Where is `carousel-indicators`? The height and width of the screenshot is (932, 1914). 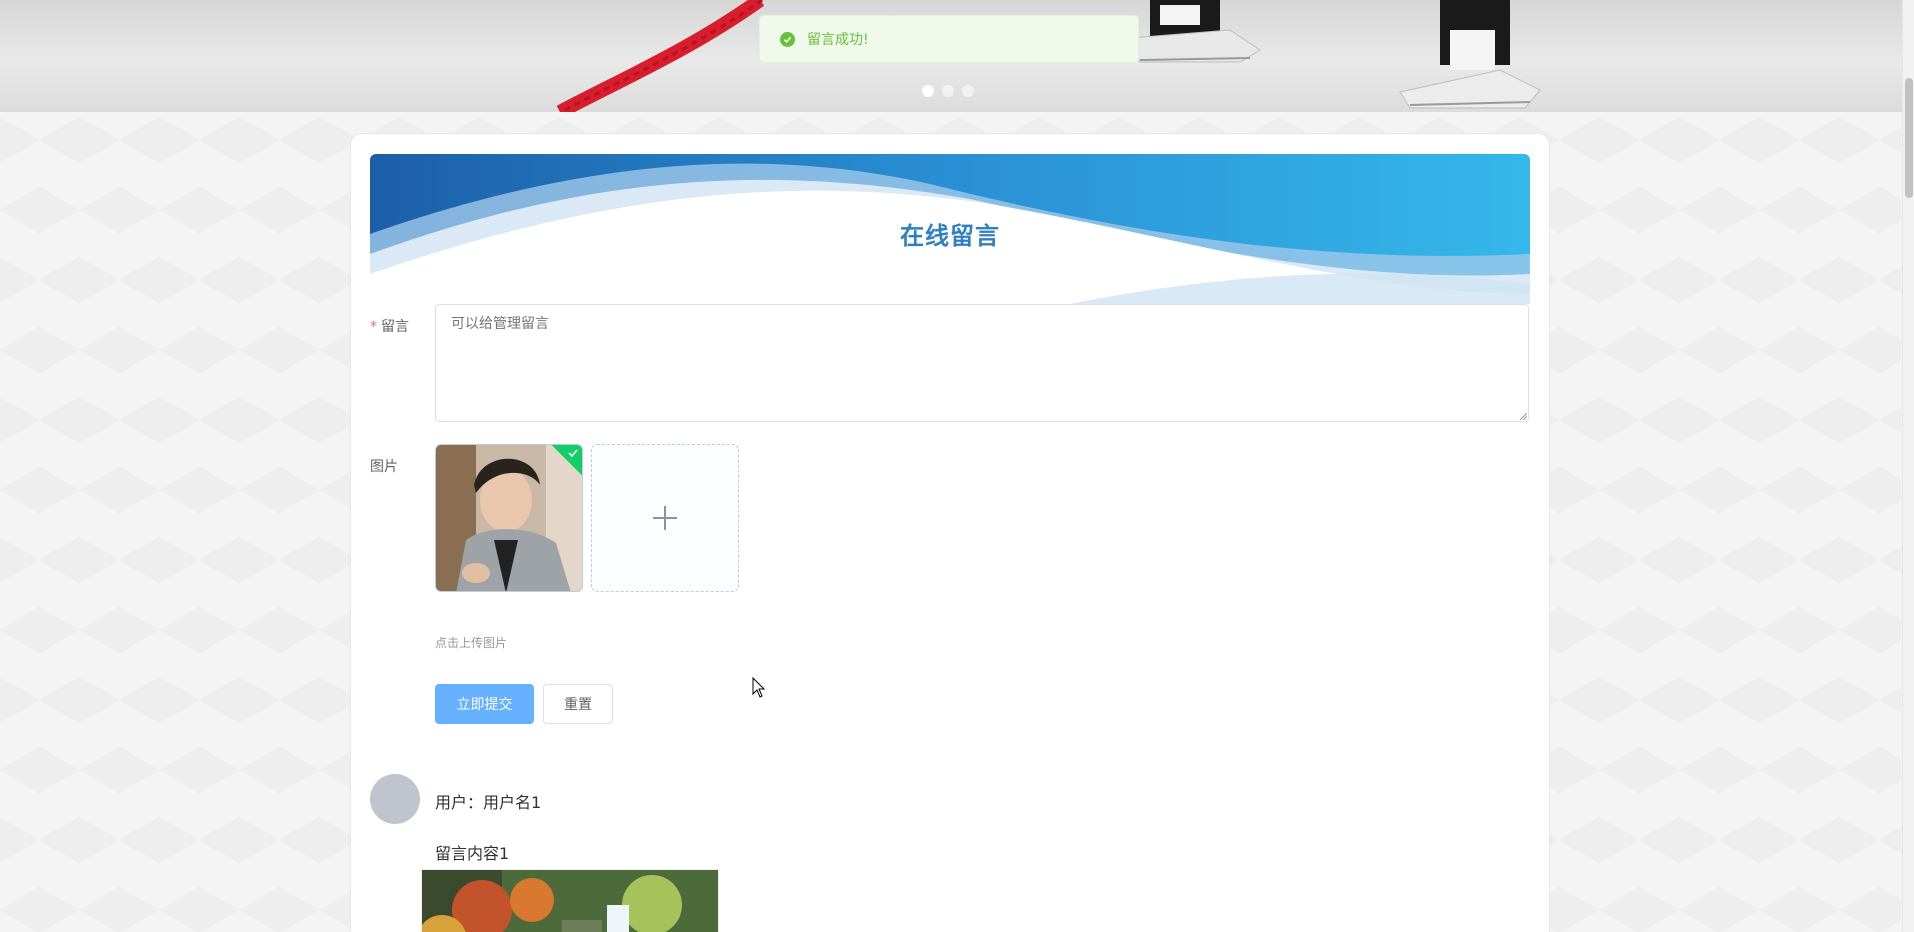 carousel-indicators is located at coordinates (948, 91).